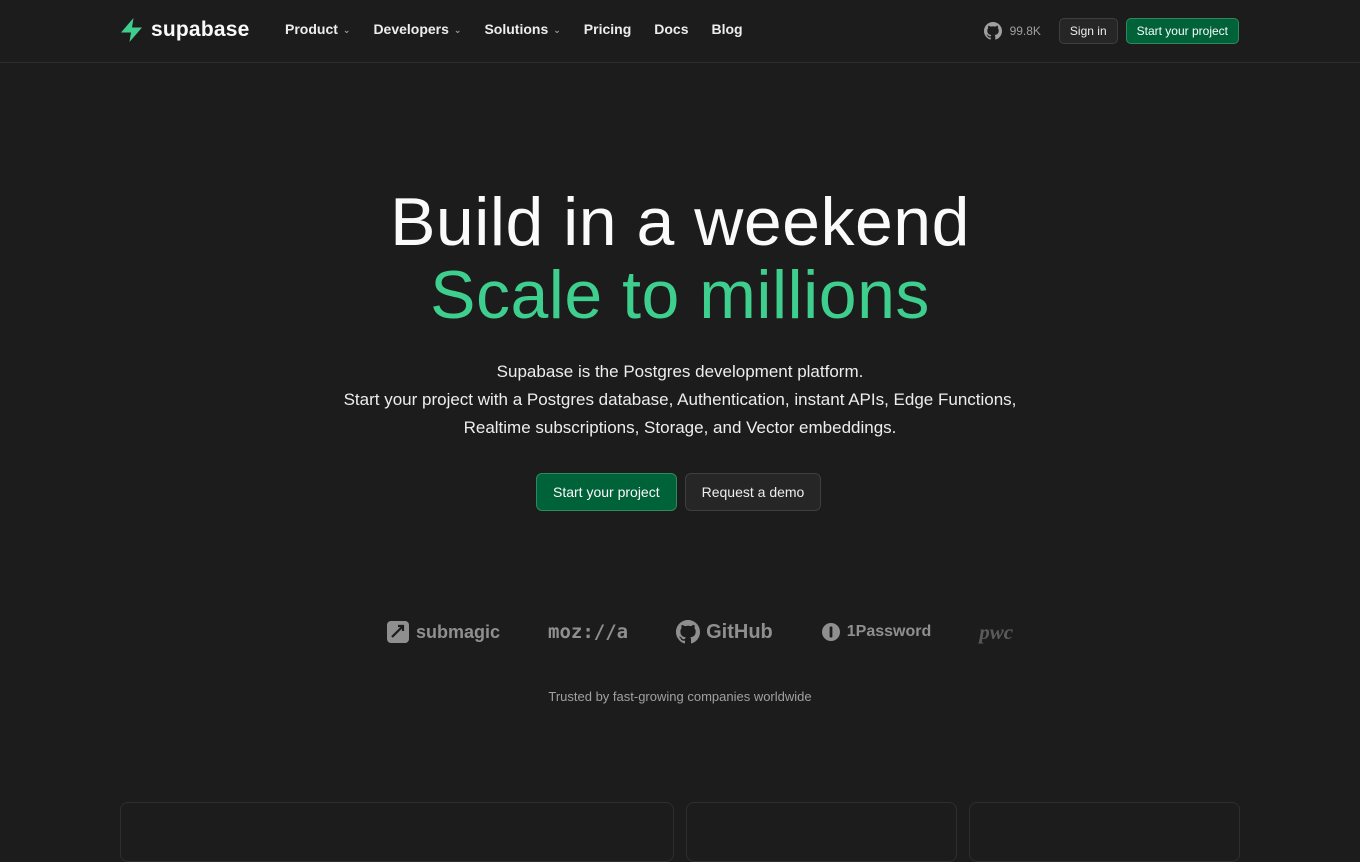 The image size is (1360, 862). I want to click on menu-developers-label: Developers, so click(411, 29).